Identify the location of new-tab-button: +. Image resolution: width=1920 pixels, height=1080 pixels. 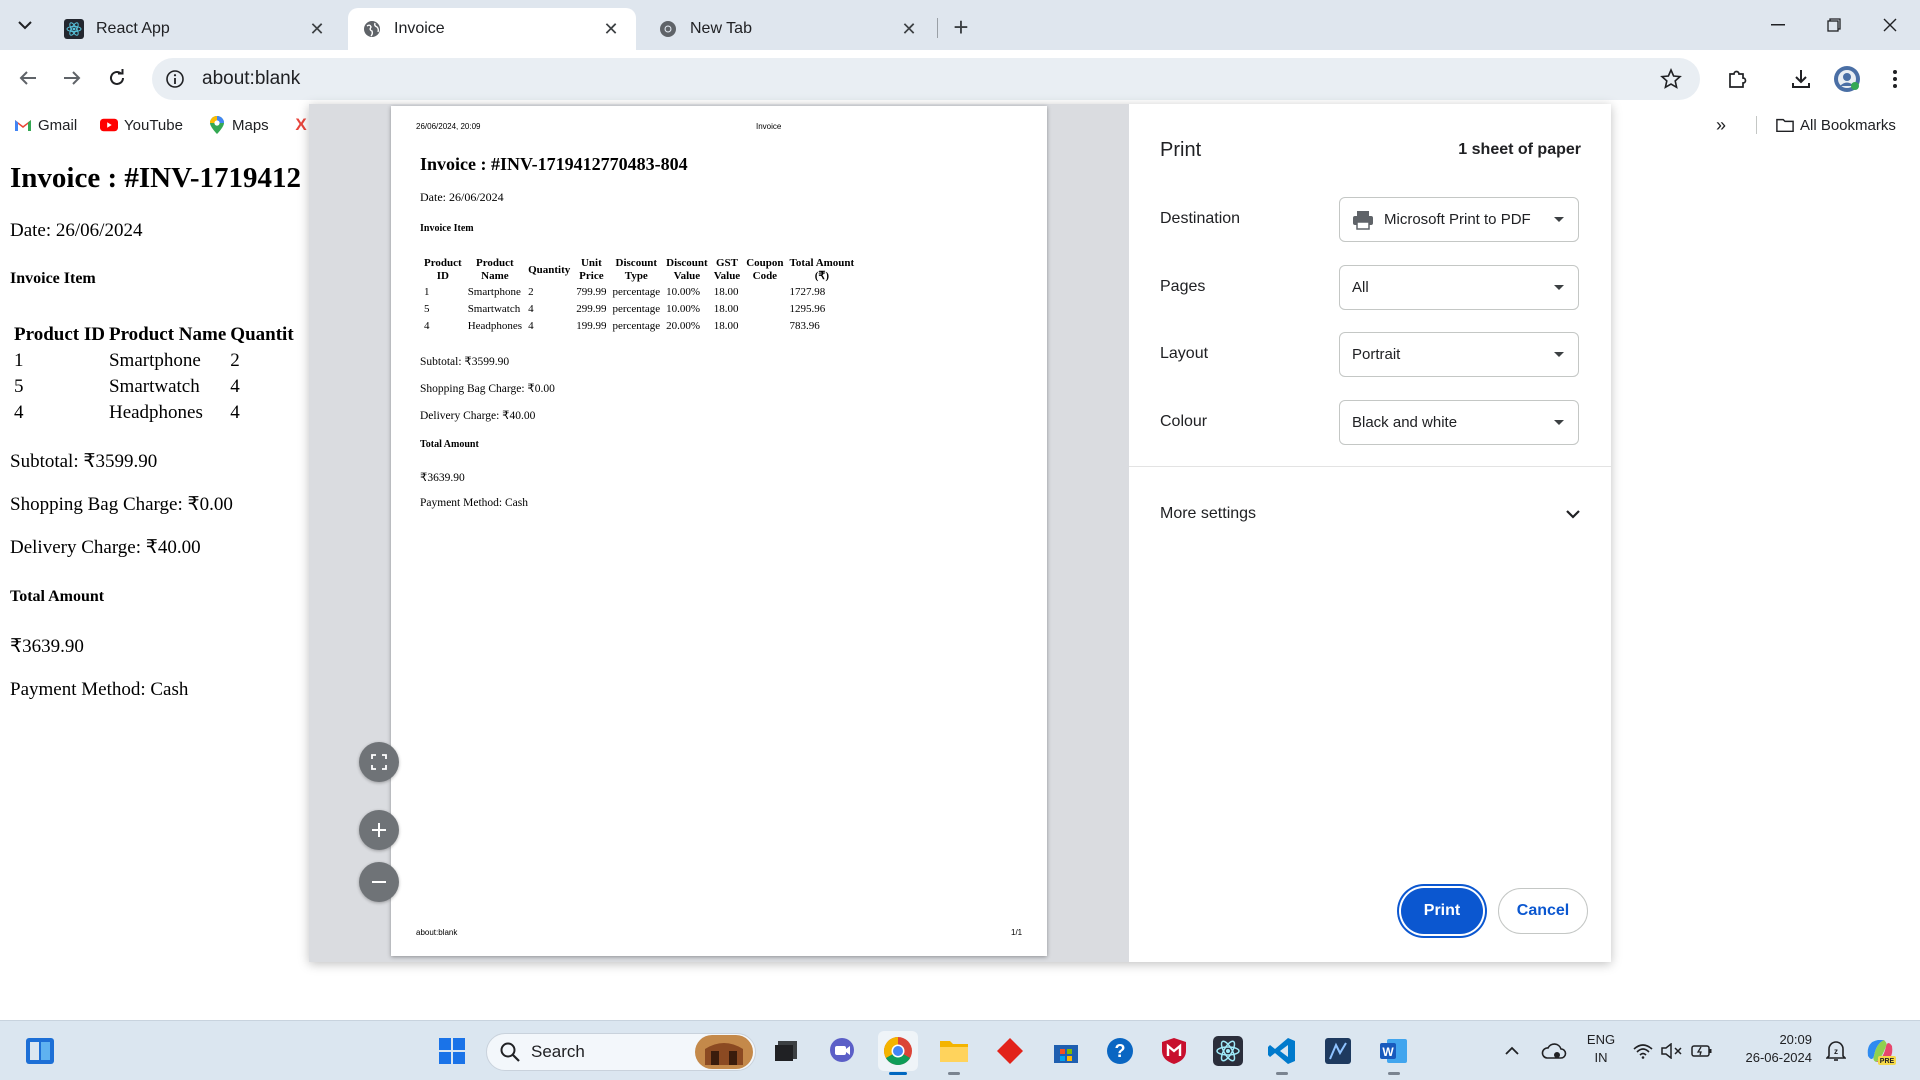
(961, 27).